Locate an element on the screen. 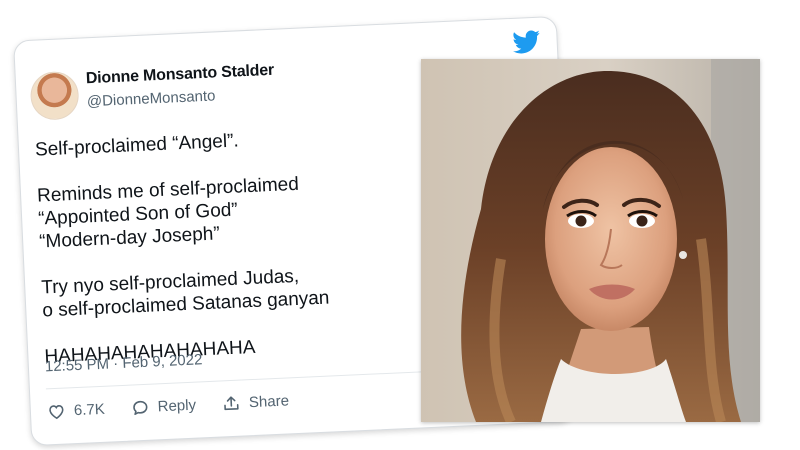 The image size is (800, 450). share-label: Share is located at coordinates (269, 402).